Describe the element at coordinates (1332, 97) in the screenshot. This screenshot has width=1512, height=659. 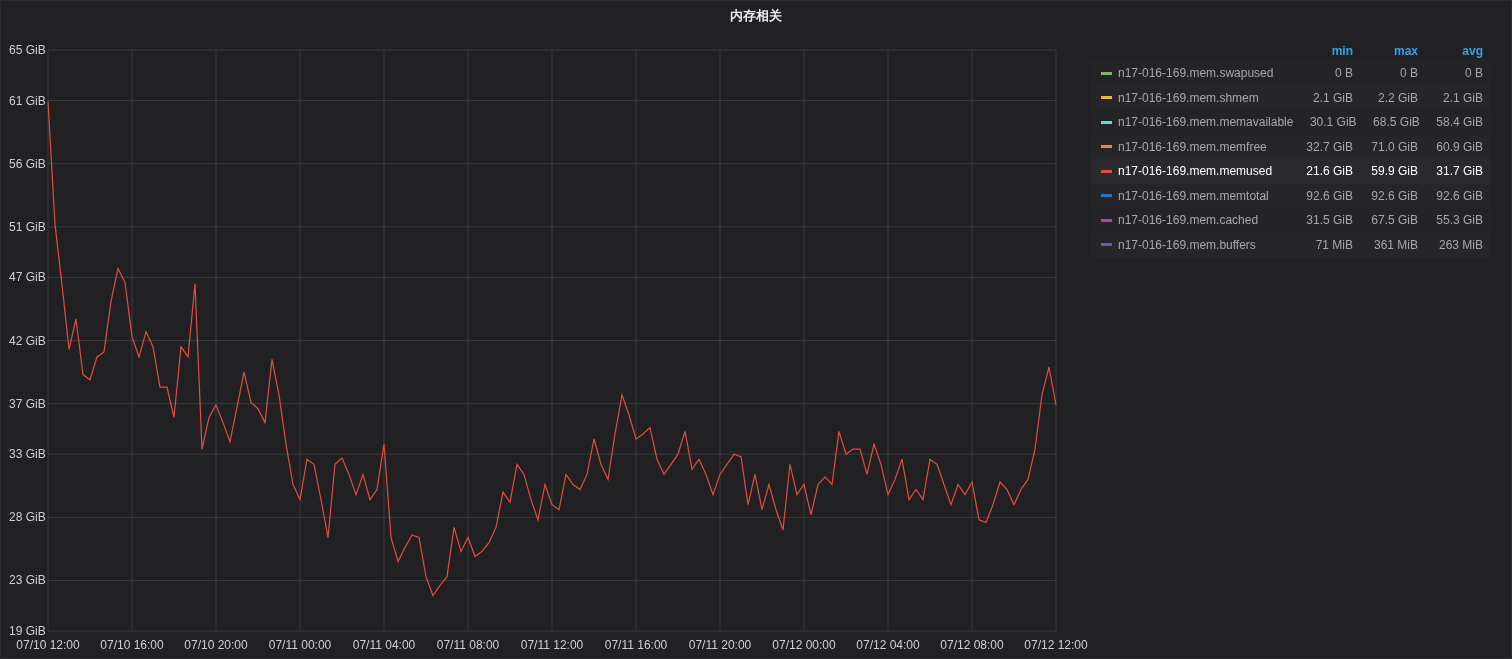
I see `min-value: 2.1 GiB` at that location.